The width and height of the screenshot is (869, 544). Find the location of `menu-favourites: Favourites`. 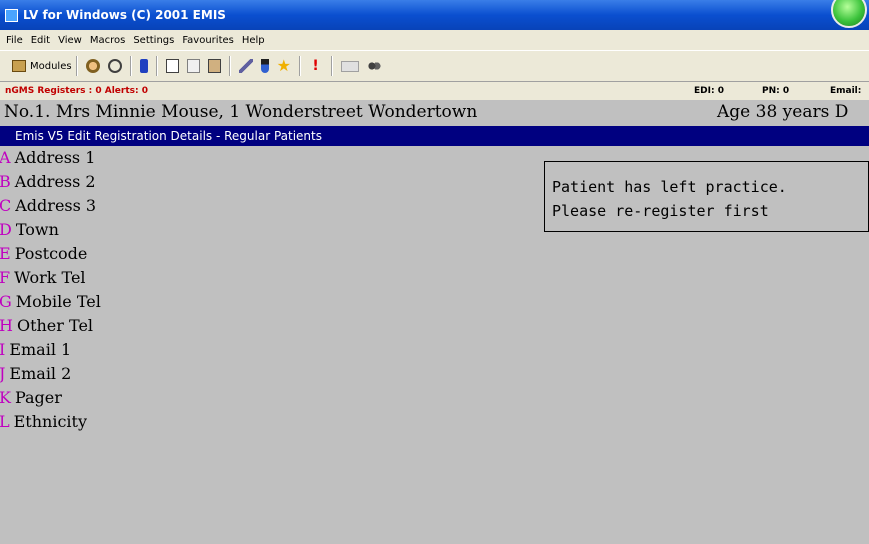

menu-favourites: Favourites is located at coordinates (208, 40).